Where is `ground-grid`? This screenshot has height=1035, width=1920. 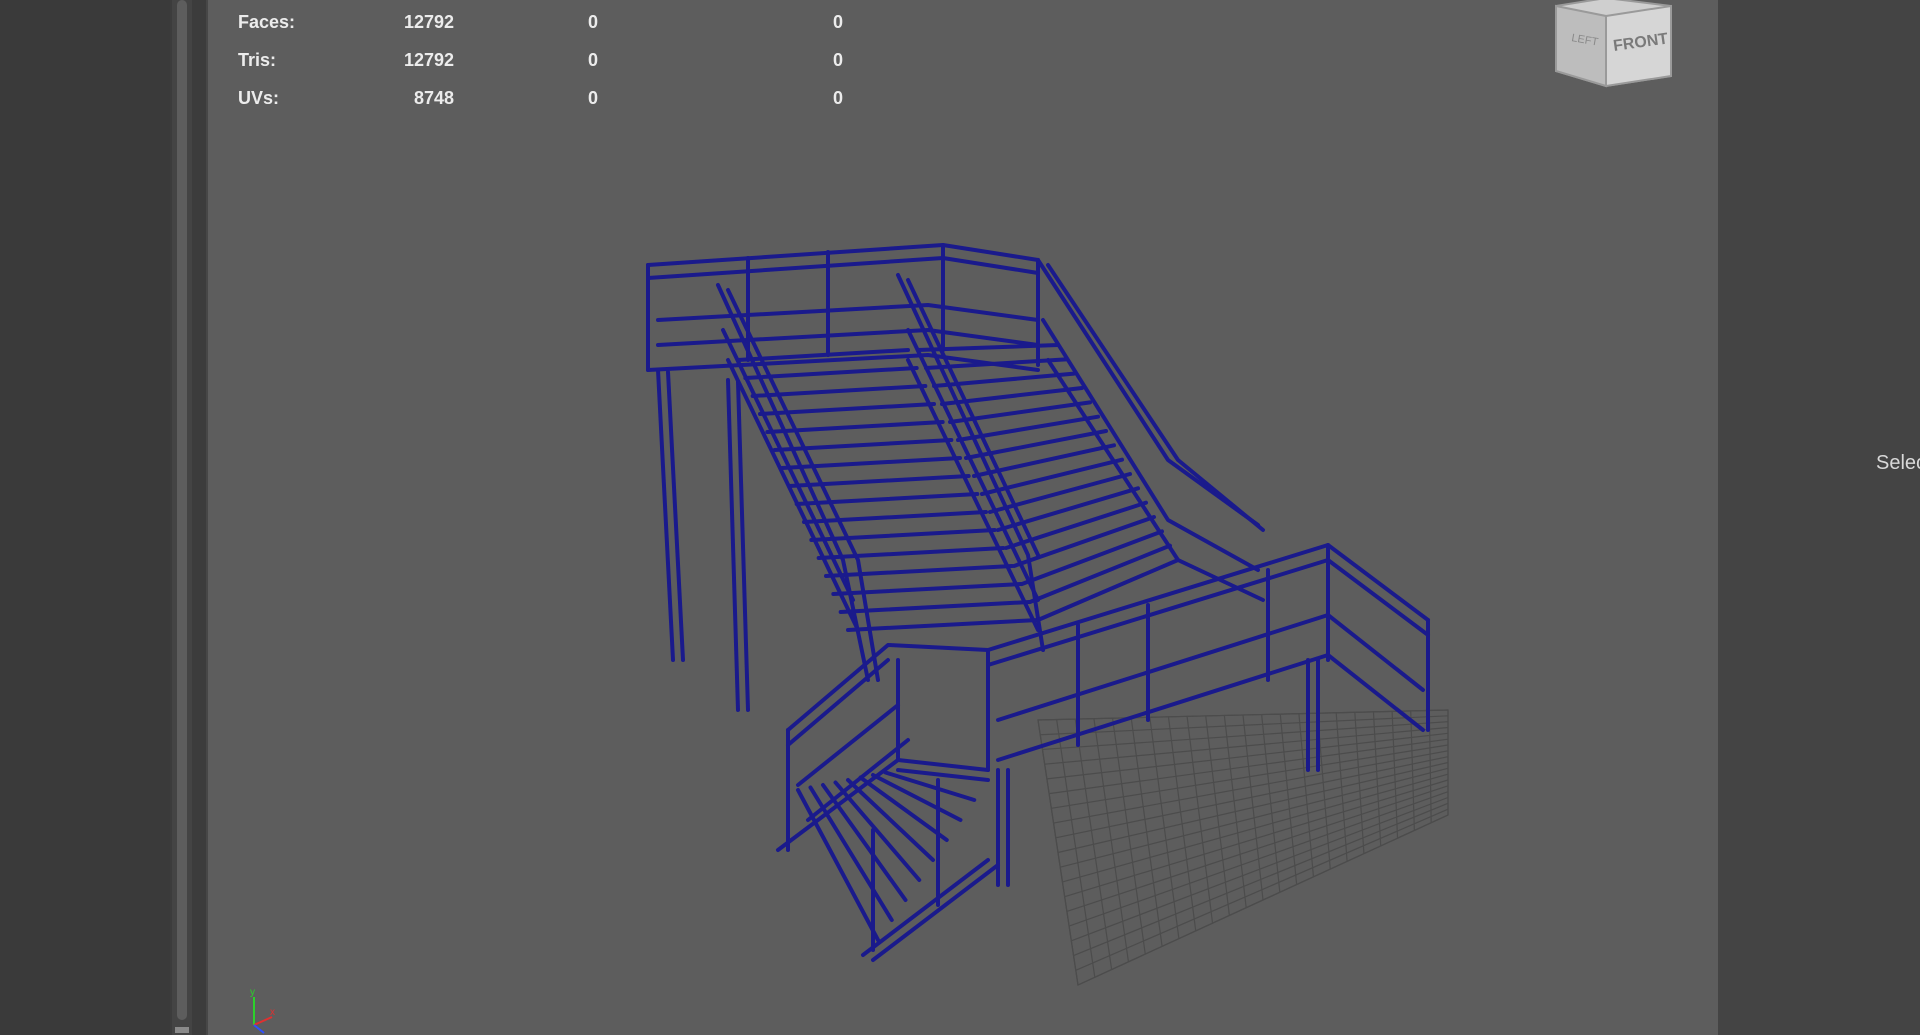
ground-grid is located at coordinates (1243, 847).